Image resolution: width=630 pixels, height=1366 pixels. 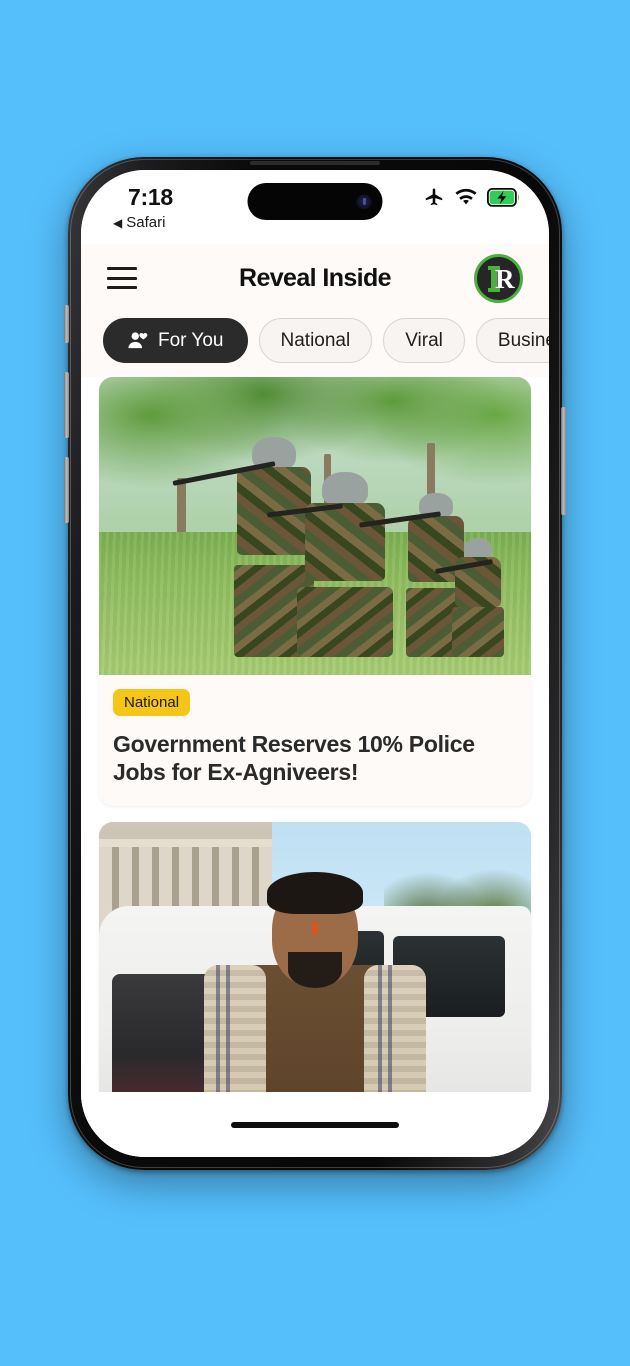 I want to click on earpiece-speaker, so click(x=315, y=163).